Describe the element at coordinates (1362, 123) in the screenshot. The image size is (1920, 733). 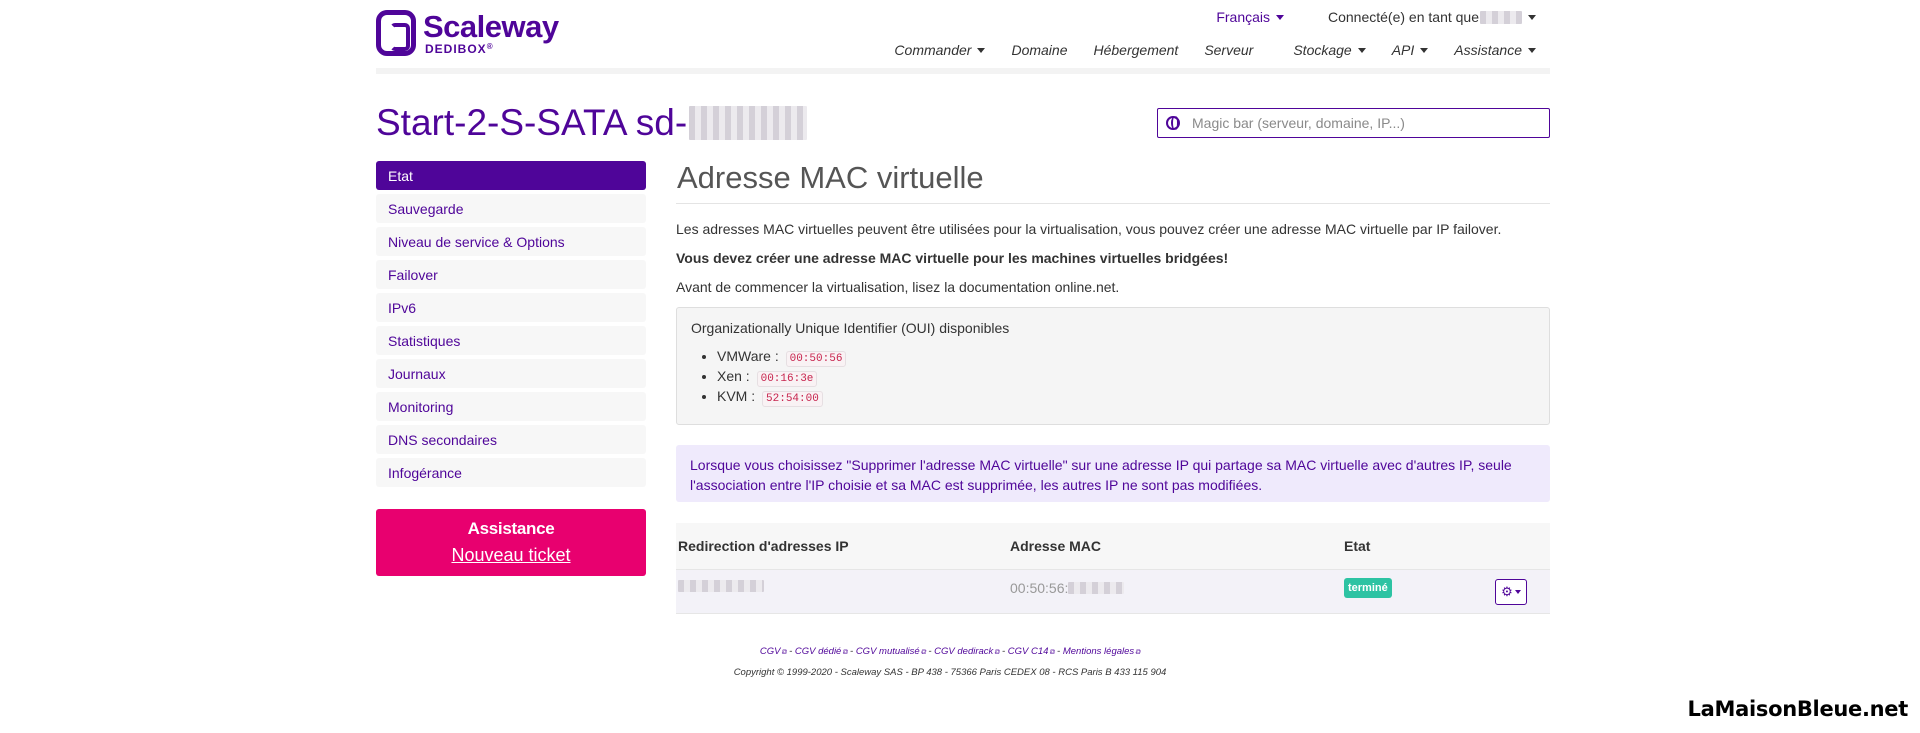
I see `magic-bar-input` at that location.